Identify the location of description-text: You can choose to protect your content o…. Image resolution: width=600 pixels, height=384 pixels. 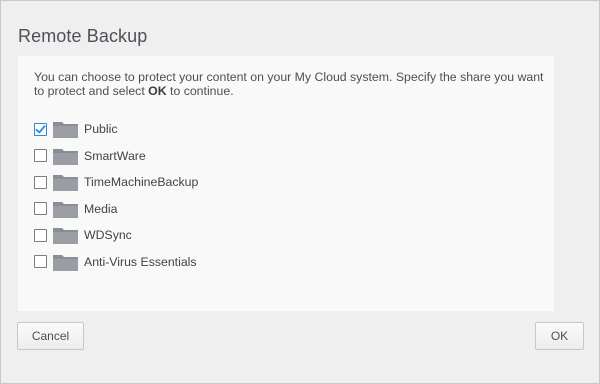
(289, 84).